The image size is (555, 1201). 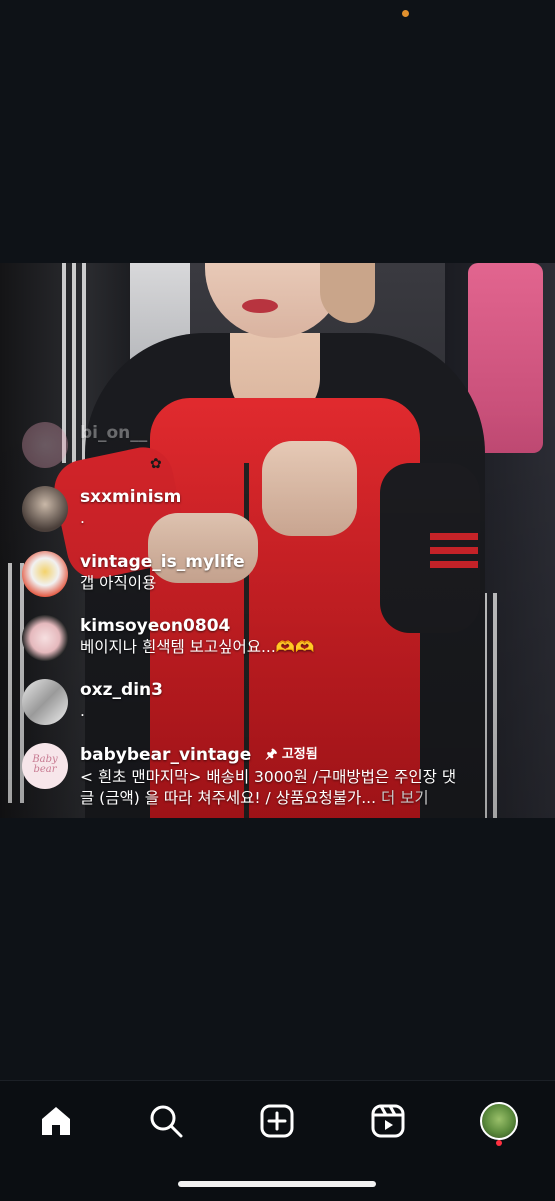 I want to click on avatar: Baby bear, so click(x=45, y=766).